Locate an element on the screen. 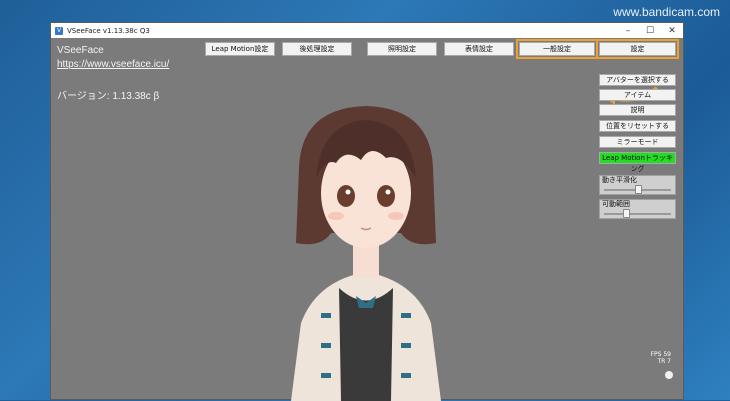 The width and height of the screenshot is (730, 401). expression-settings-button: 表情設定 is located at coordinates (479, 49).